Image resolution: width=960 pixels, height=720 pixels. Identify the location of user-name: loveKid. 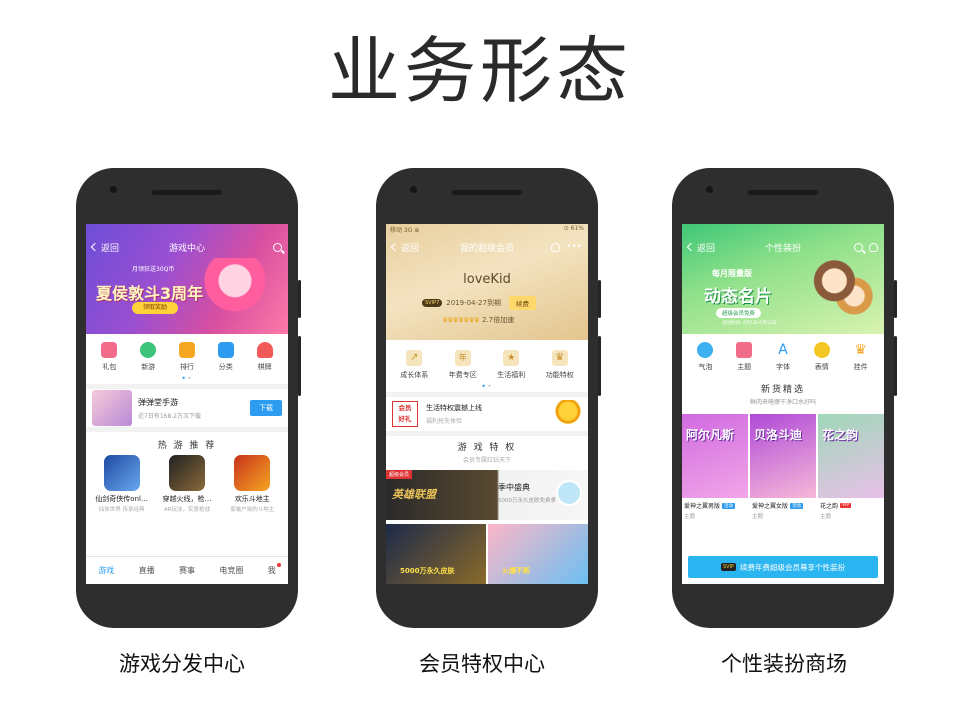
(487, 279).